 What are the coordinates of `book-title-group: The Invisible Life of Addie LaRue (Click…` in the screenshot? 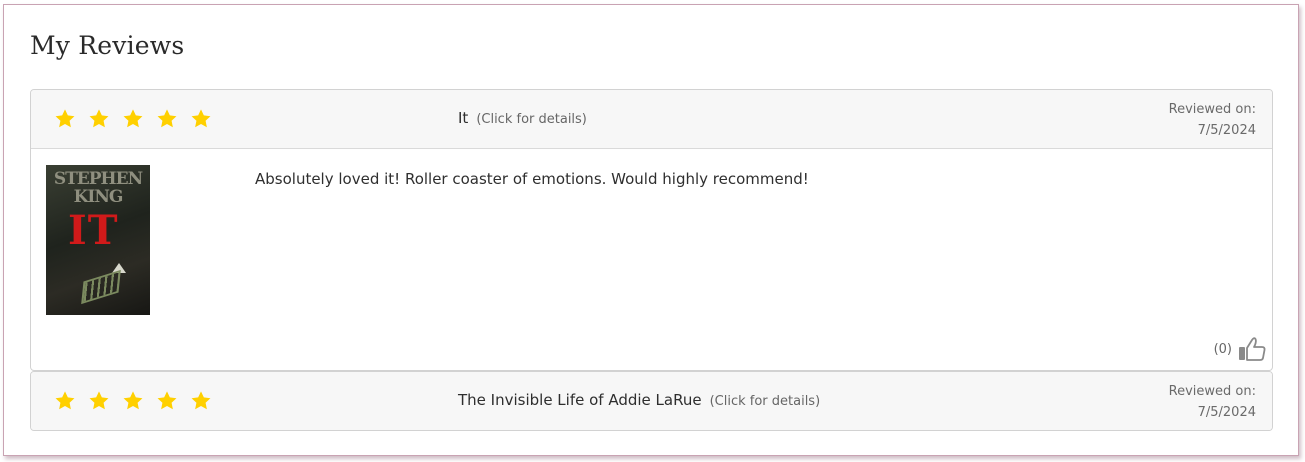 It's located at (639, 400).